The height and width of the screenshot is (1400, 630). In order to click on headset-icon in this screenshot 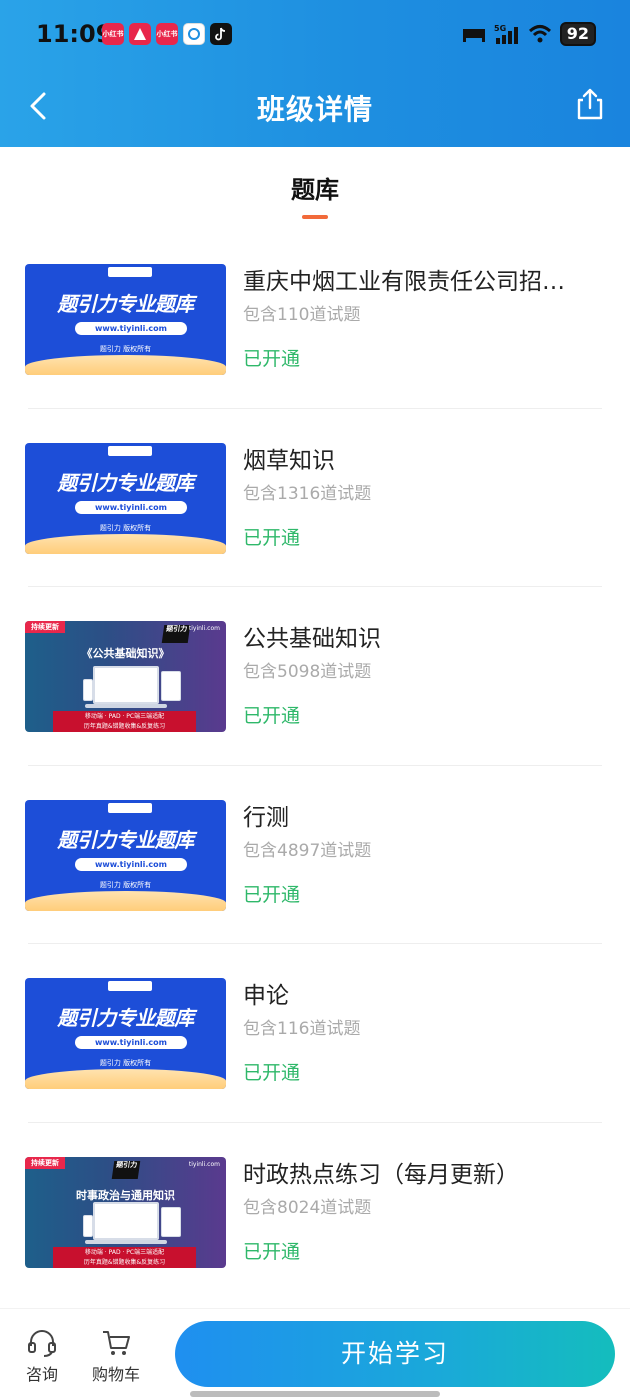, I will do `click(42, 1343)`.